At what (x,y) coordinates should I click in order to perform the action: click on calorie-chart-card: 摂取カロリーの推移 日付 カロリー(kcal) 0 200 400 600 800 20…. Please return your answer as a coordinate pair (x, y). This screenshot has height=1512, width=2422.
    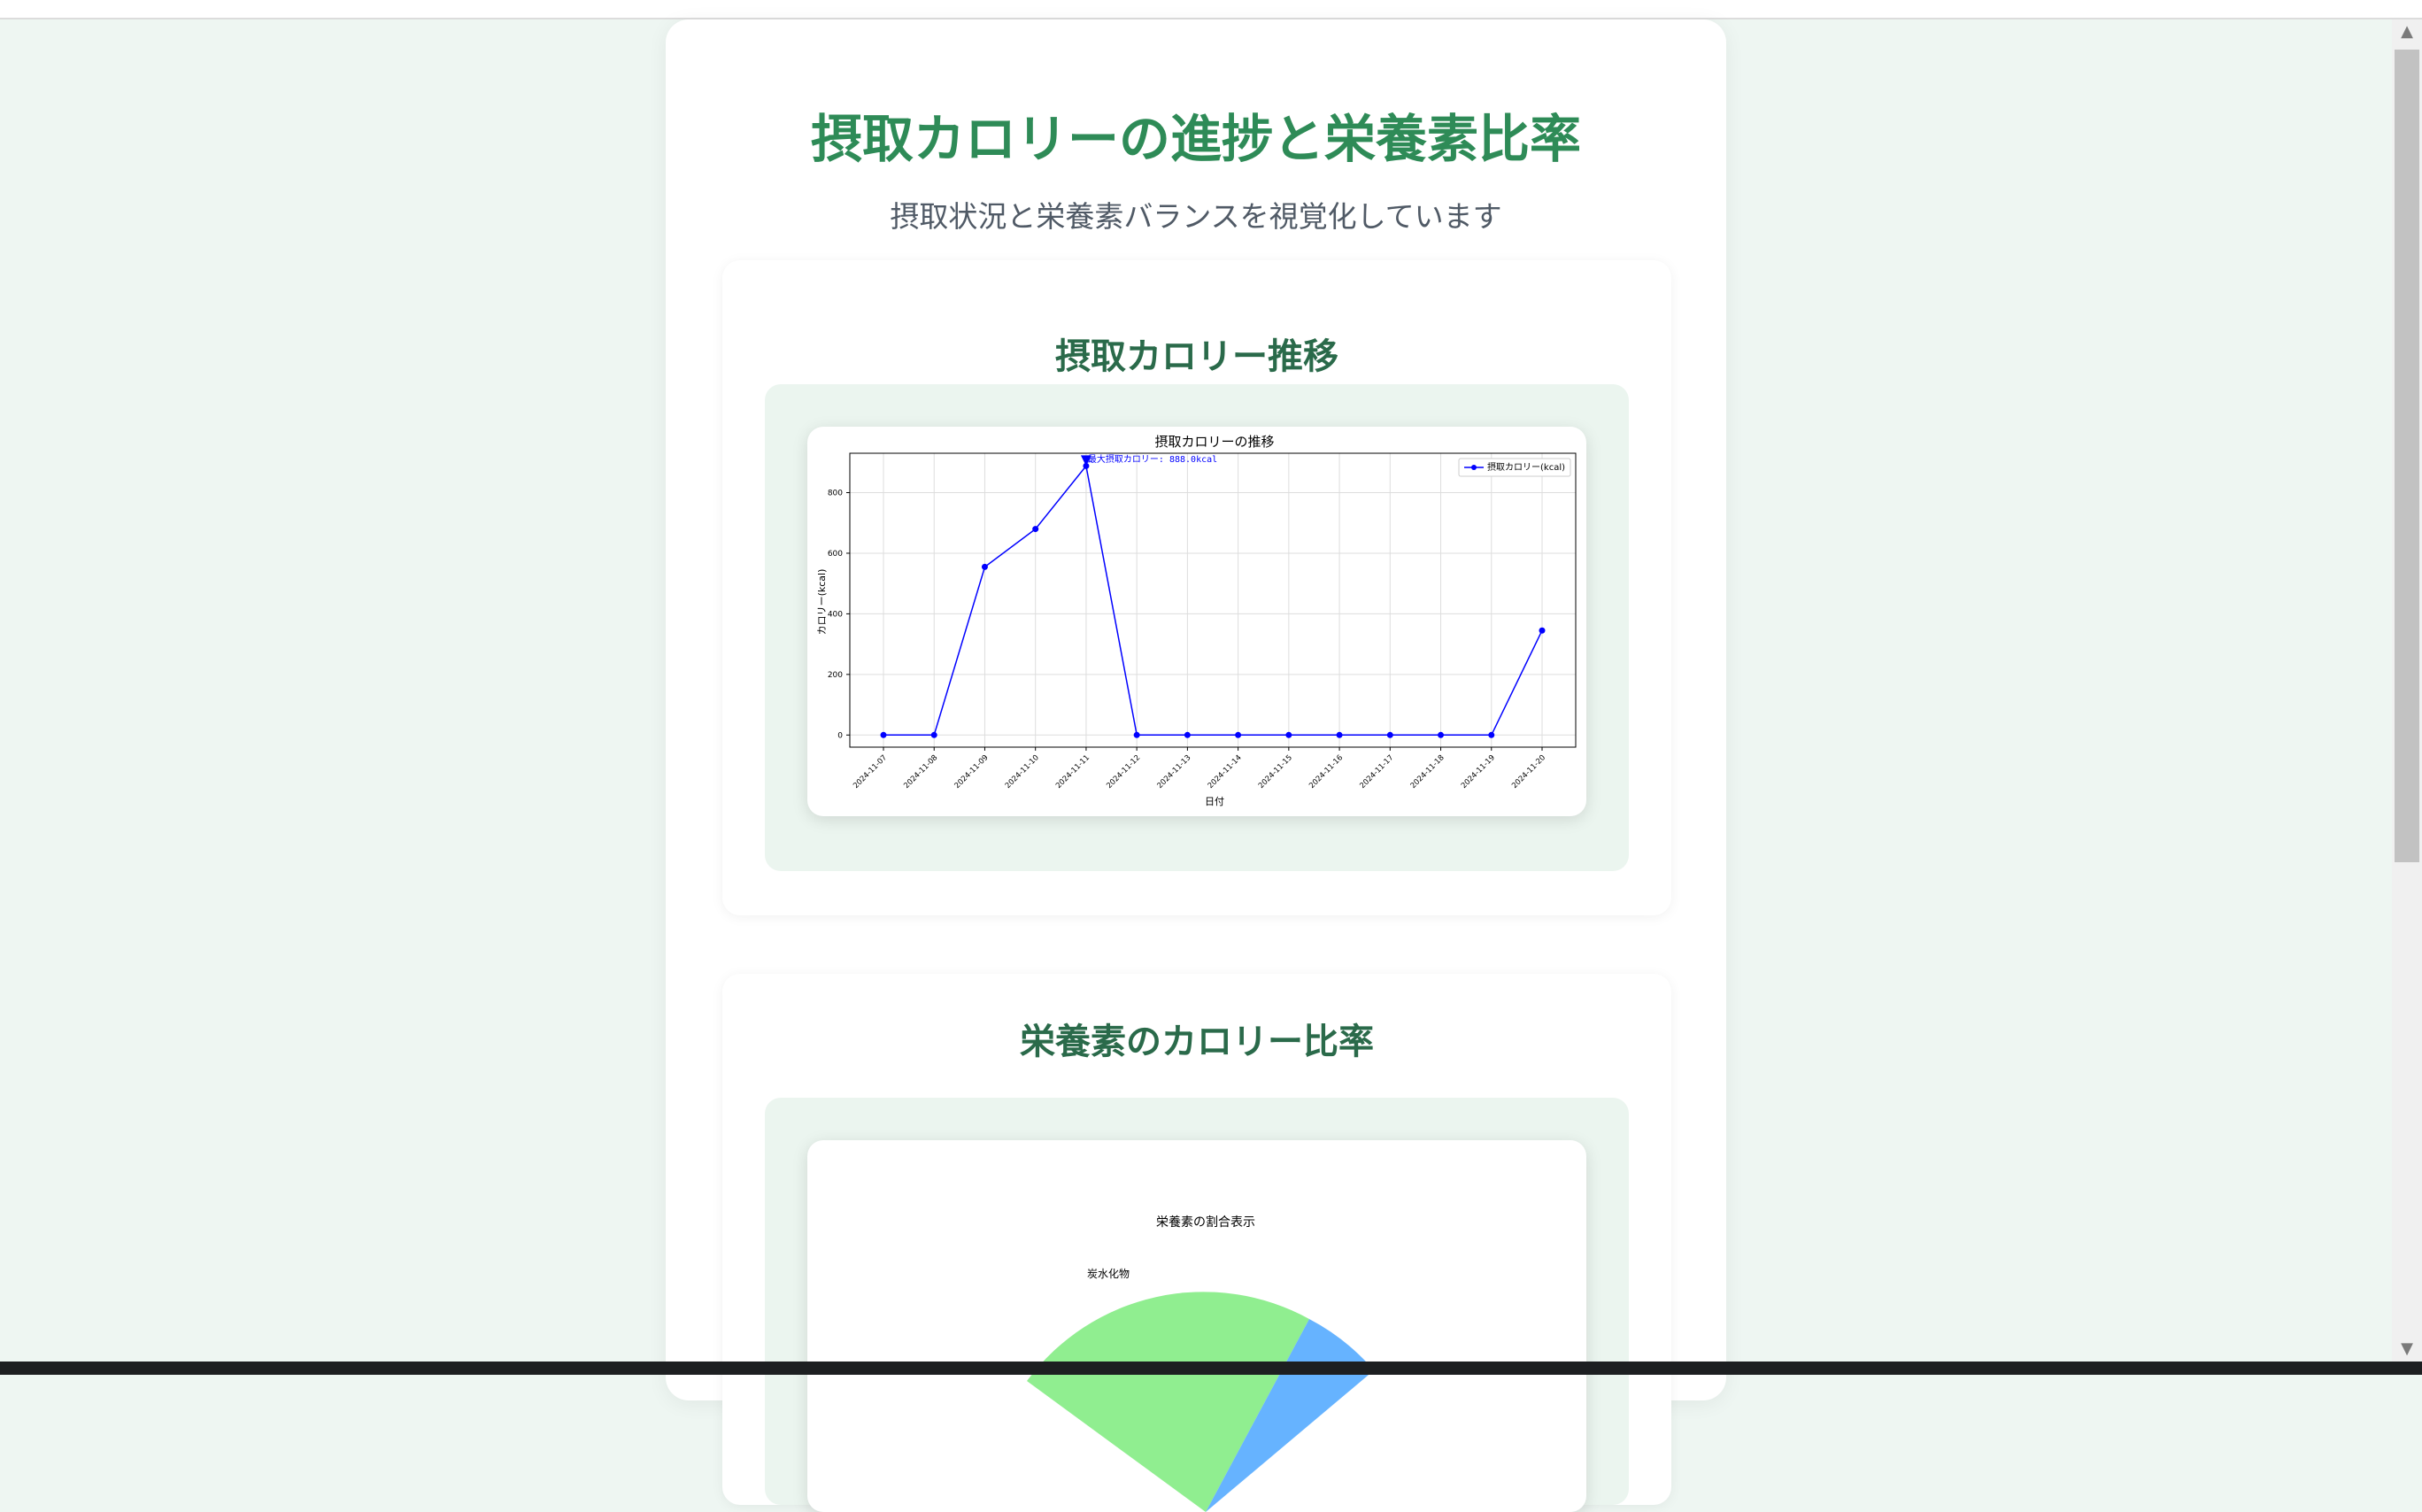
    Looking at the image, I should click on (1196, 621).